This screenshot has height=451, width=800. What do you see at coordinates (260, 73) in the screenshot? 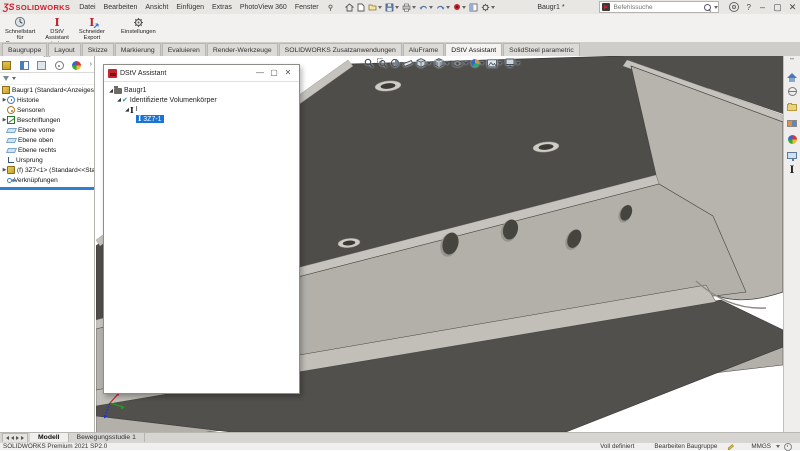
I see `dialog-minimize-button: —` at bounding box center [260, 73].